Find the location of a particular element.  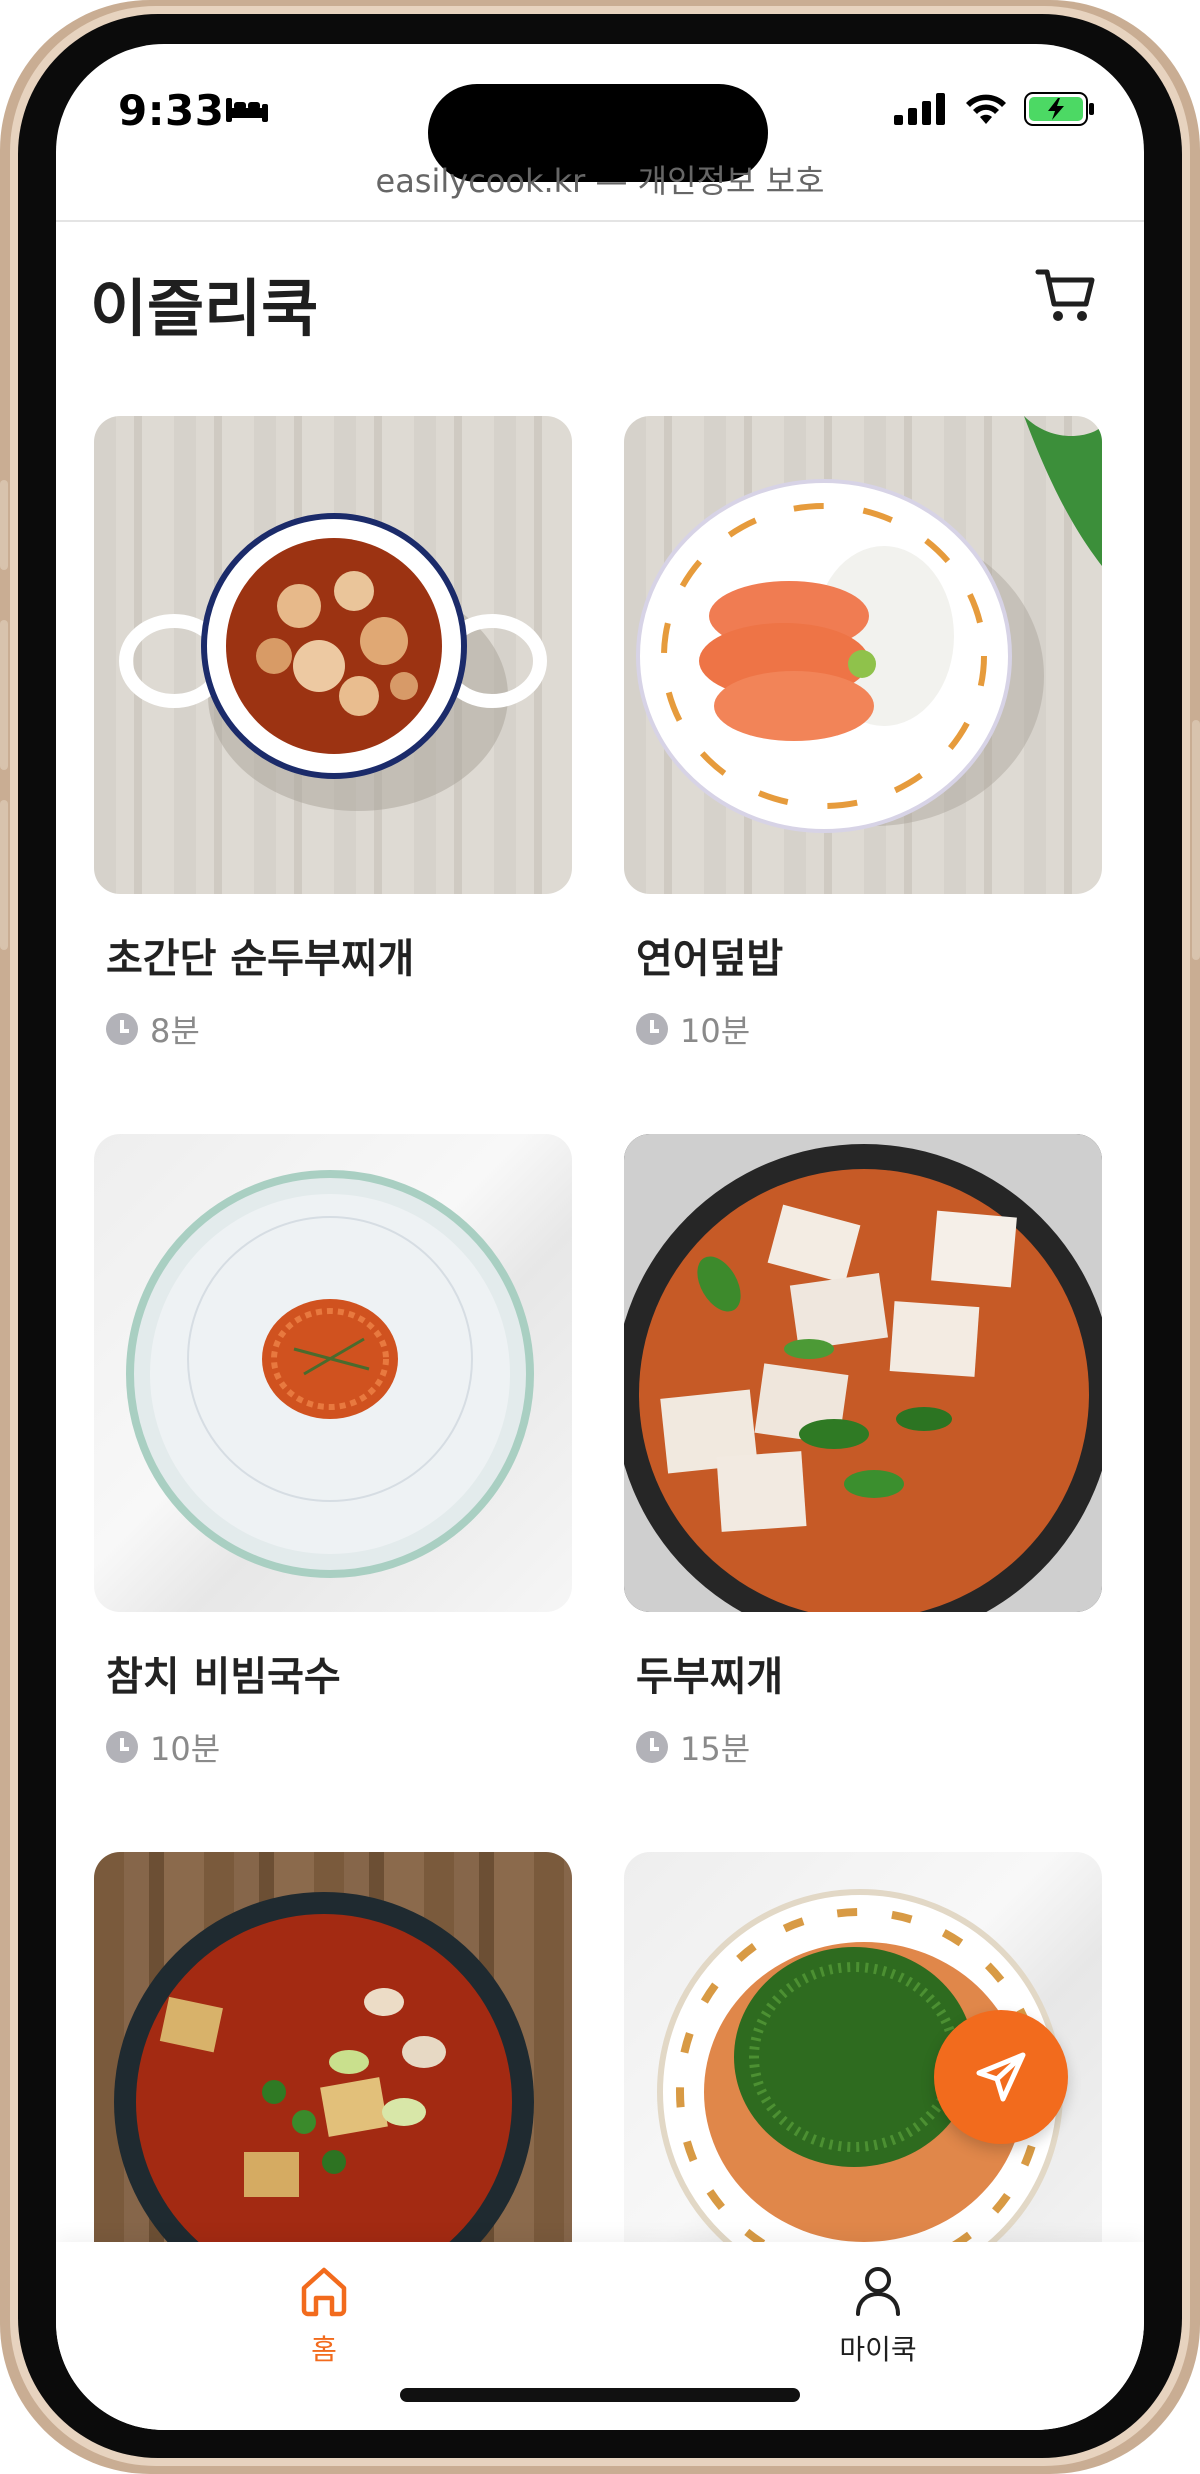

tab-home: 홈 is located at coordinates (324, 2315).